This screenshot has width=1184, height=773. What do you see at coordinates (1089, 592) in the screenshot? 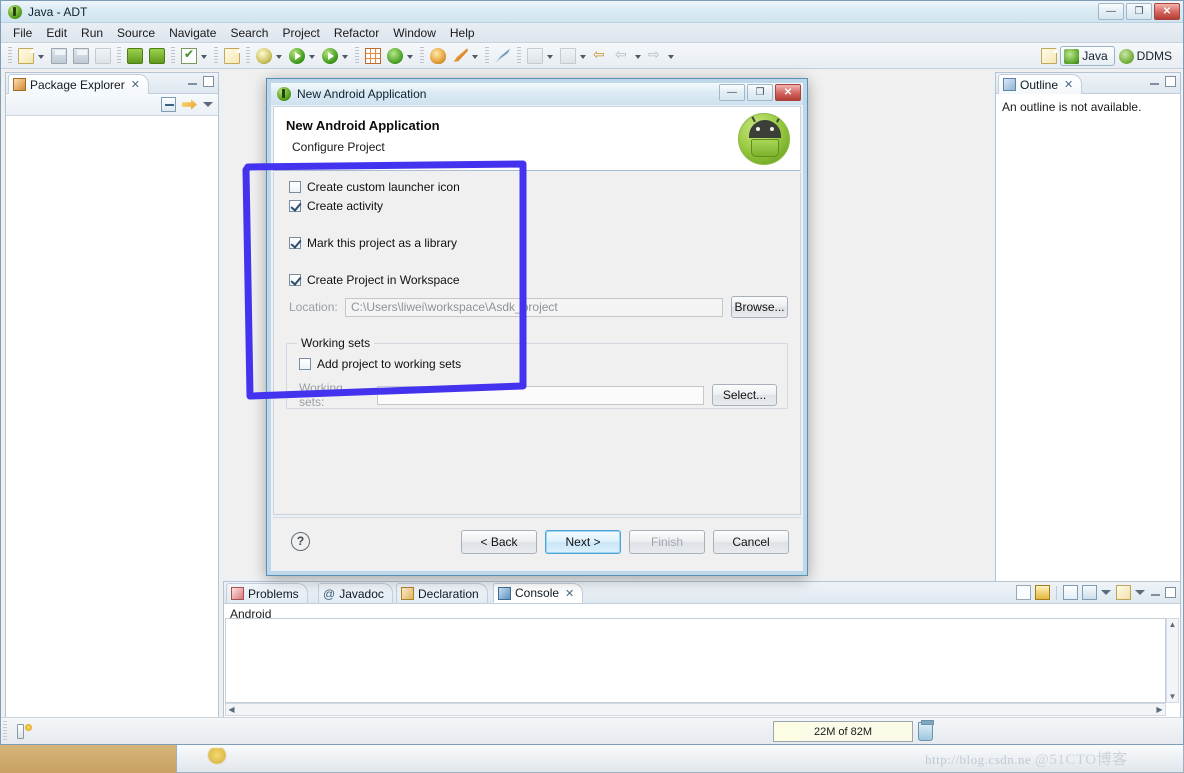
I see `display-selected-console-icon` at bounding box center [1089, 592].